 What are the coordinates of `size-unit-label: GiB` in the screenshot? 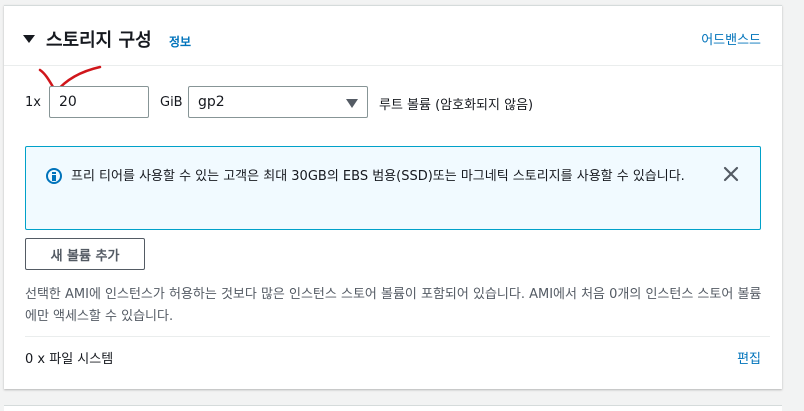 It's located at (171, 102).